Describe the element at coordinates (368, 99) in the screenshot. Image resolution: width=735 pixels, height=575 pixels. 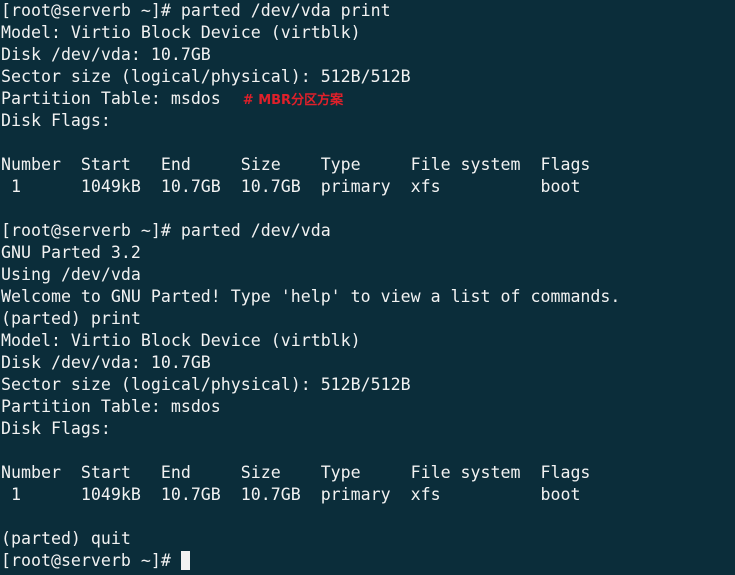
I see `terminal-line: Partition Table: msdos # MBR分区方案` at that location.